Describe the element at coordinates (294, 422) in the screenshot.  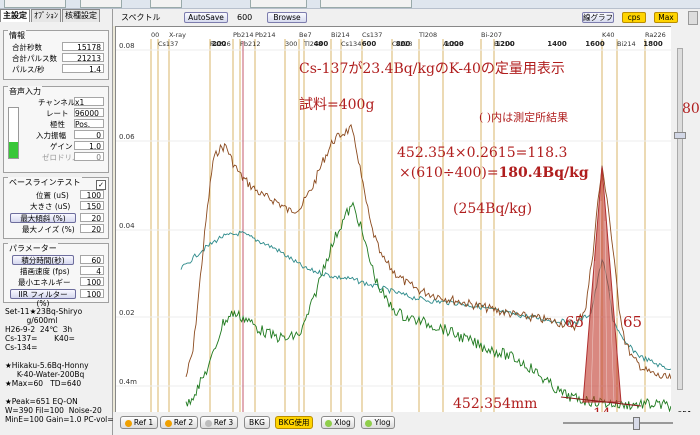
I see `bkg-use-button: BKG使用` at that location.